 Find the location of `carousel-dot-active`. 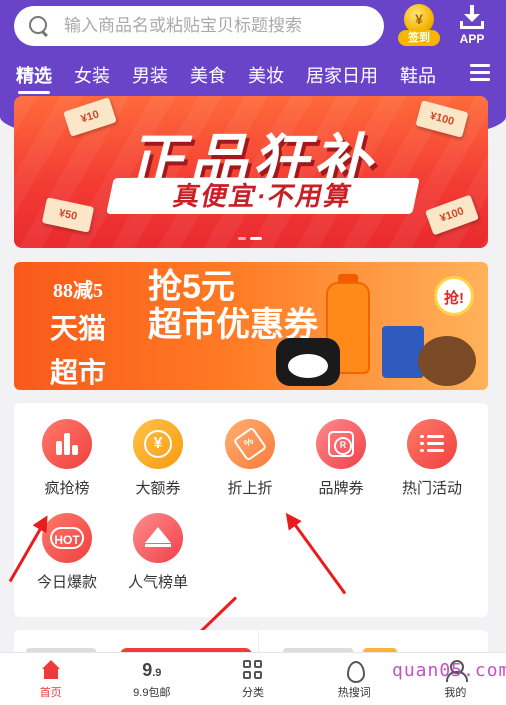

carousel-dot-active is located at coordinates (256, 238).